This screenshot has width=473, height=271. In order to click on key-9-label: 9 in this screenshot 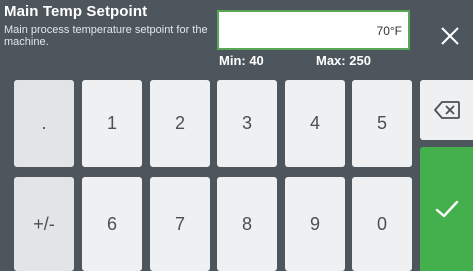, I will do `click(314, 223)`.